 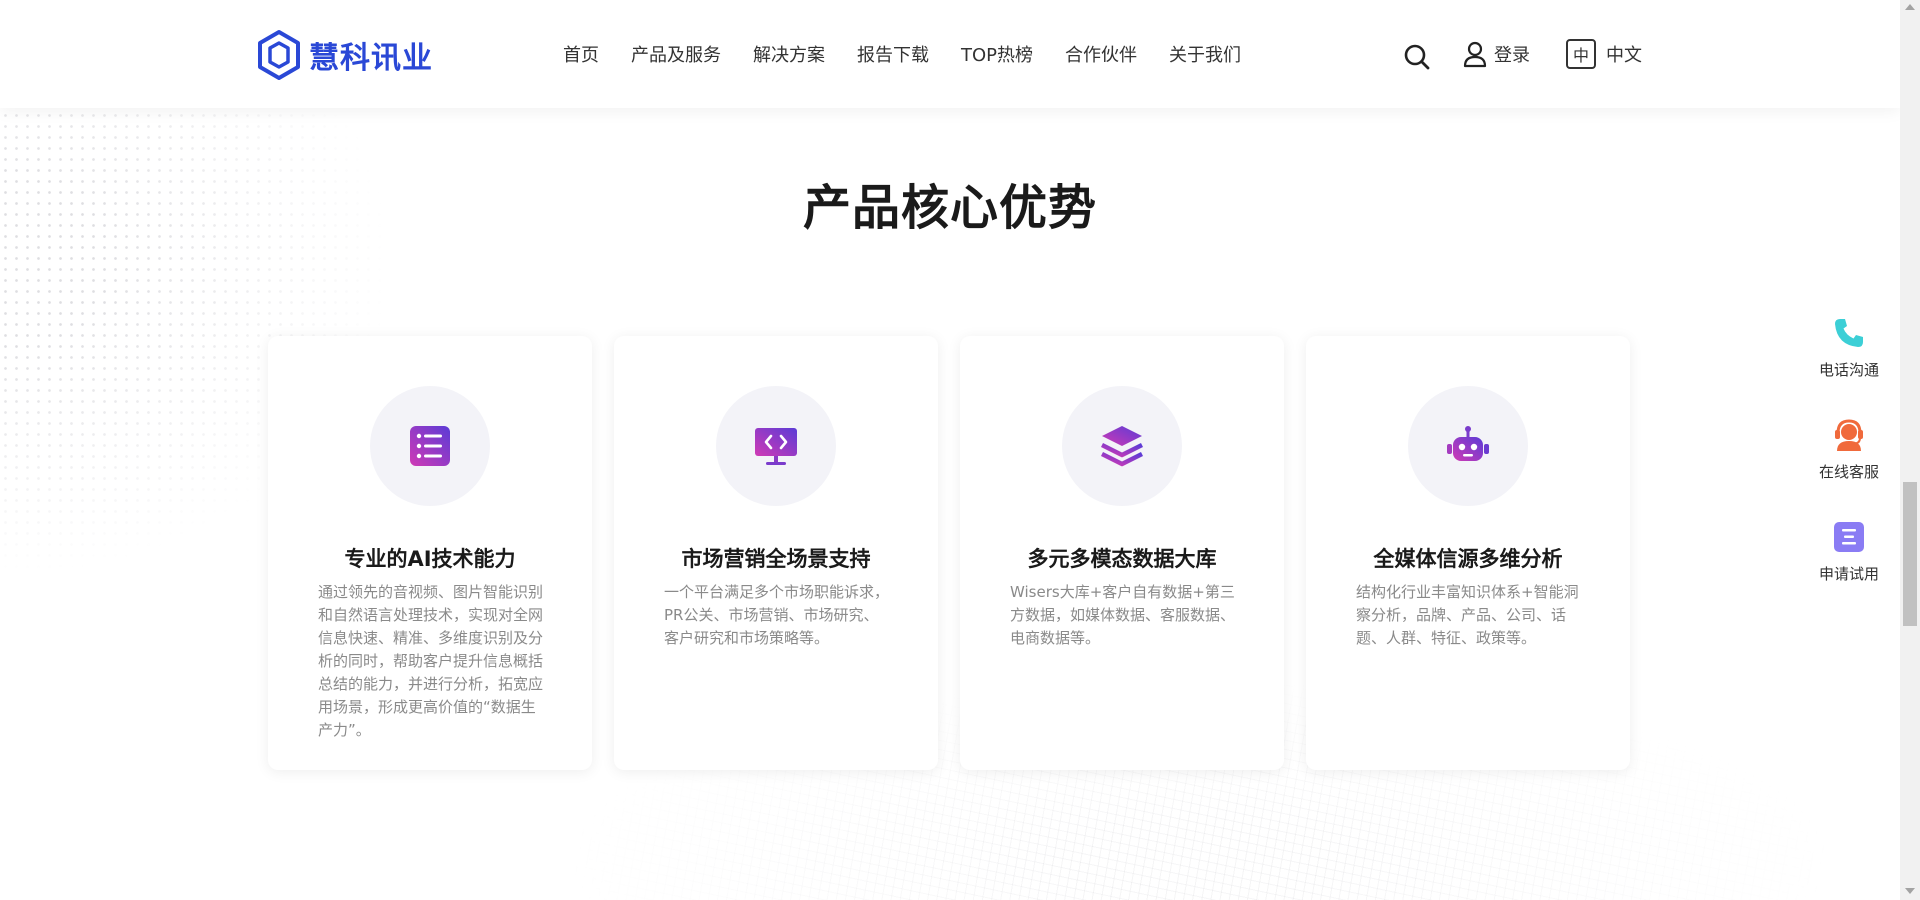 I want to click on online-service-button: 在线客服, so click(x=1849, y=468).